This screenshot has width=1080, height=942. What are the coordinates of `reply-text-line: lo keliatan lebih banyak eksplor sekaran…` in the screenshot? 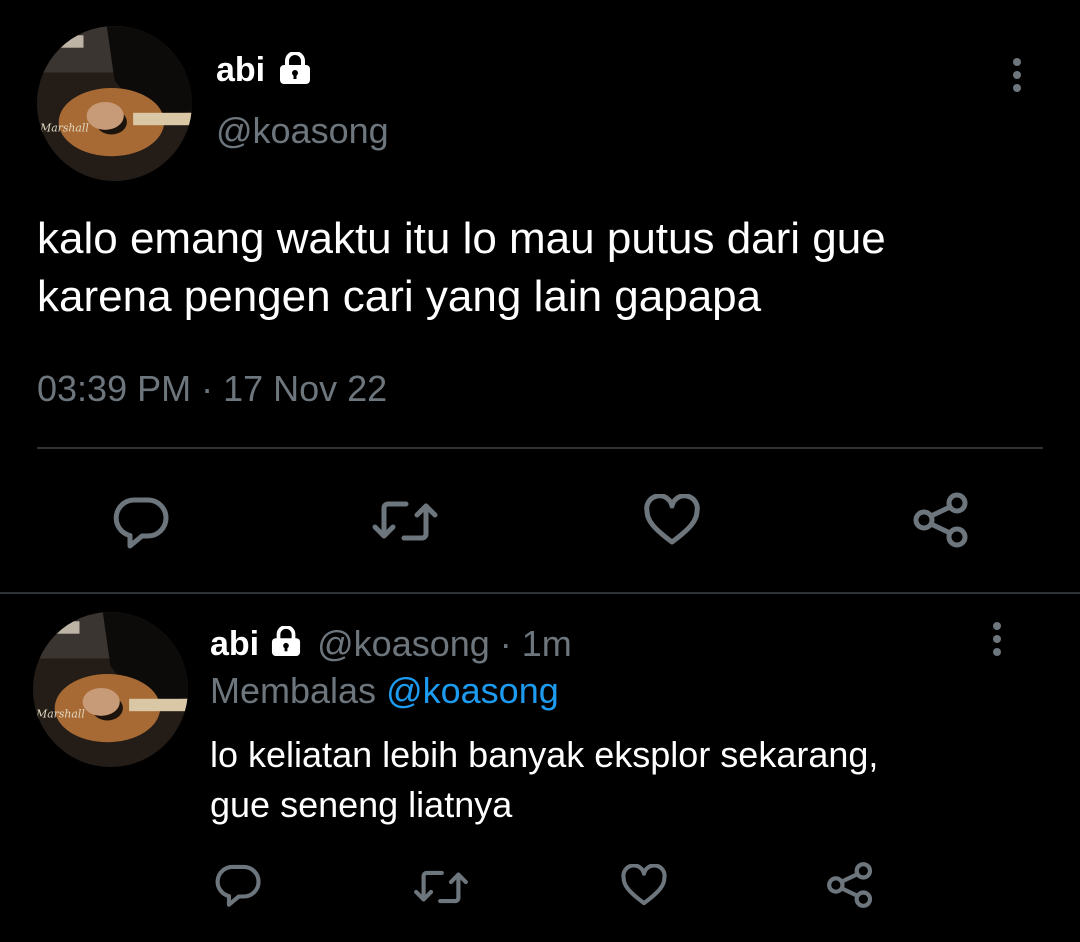 It's located at (544, 754).